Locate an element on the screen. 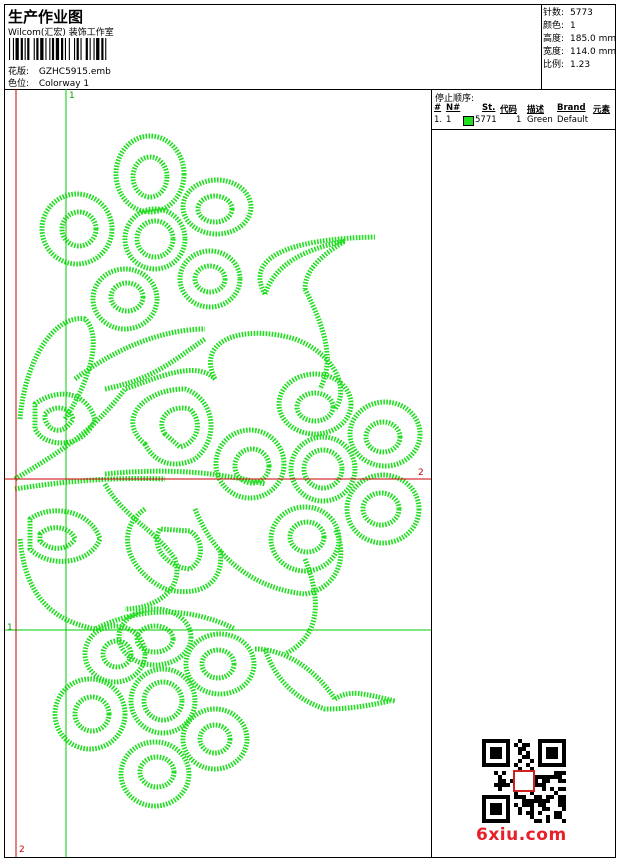  colorway-label: 色位: is located at coordinates (19, 84).